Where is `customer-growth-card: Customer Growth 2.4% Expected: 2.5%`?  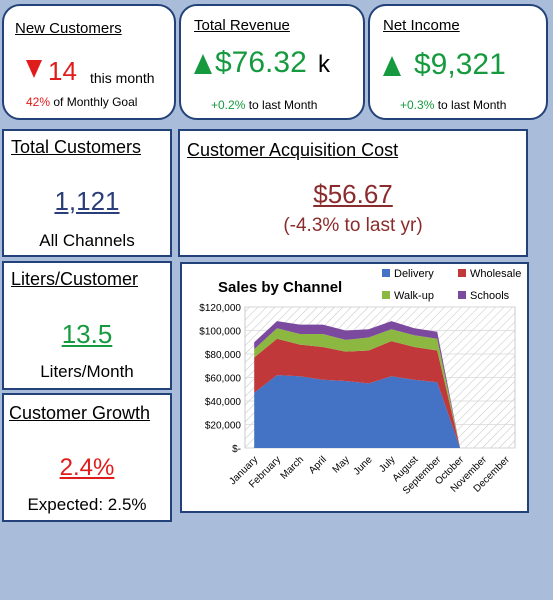 customer-growth-card: Customer Growth 2.4% Expected: 2.5% is located at coordinates (87, 457).